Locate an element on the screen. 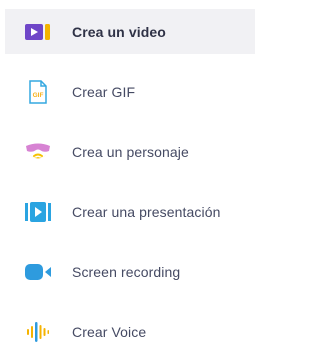 The image size is (320, 354). menu-item-label: Screen recording is located at coordinates (126, 271).